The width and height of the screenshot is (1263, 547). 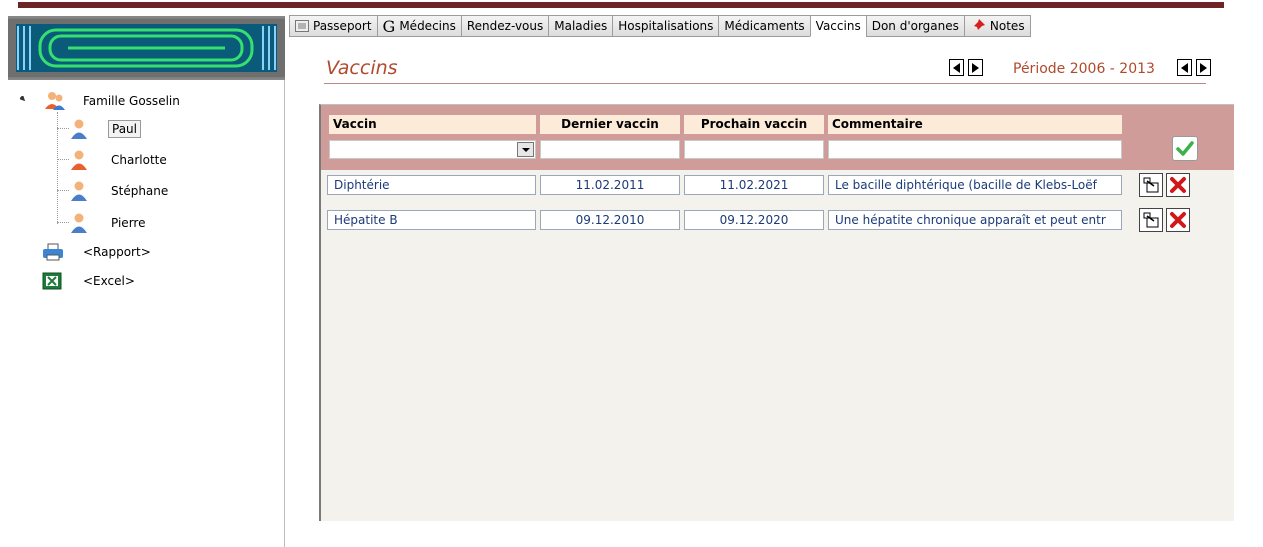 What do you see at coordinates (754, 149) in the screenshot?
I see `next-date-filter-input` at bounding box center [754, 149].